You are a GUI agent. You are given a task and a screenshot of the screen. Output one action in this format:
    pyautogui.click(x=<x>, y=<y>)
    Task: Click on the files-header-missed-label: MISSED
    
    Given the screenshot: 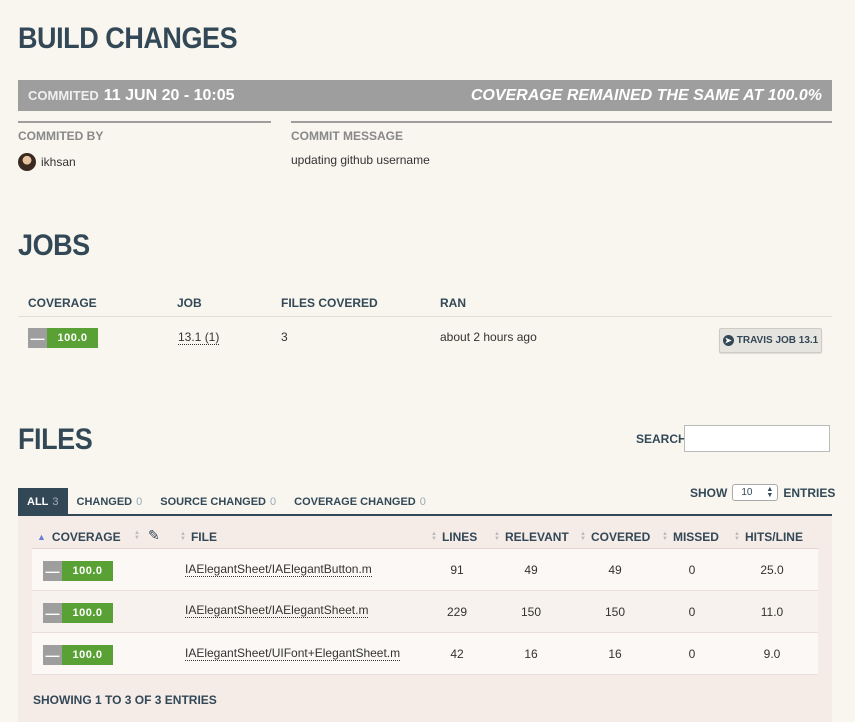 What is the action you would take?
    pyautogui.click(x=695, y=537)
    